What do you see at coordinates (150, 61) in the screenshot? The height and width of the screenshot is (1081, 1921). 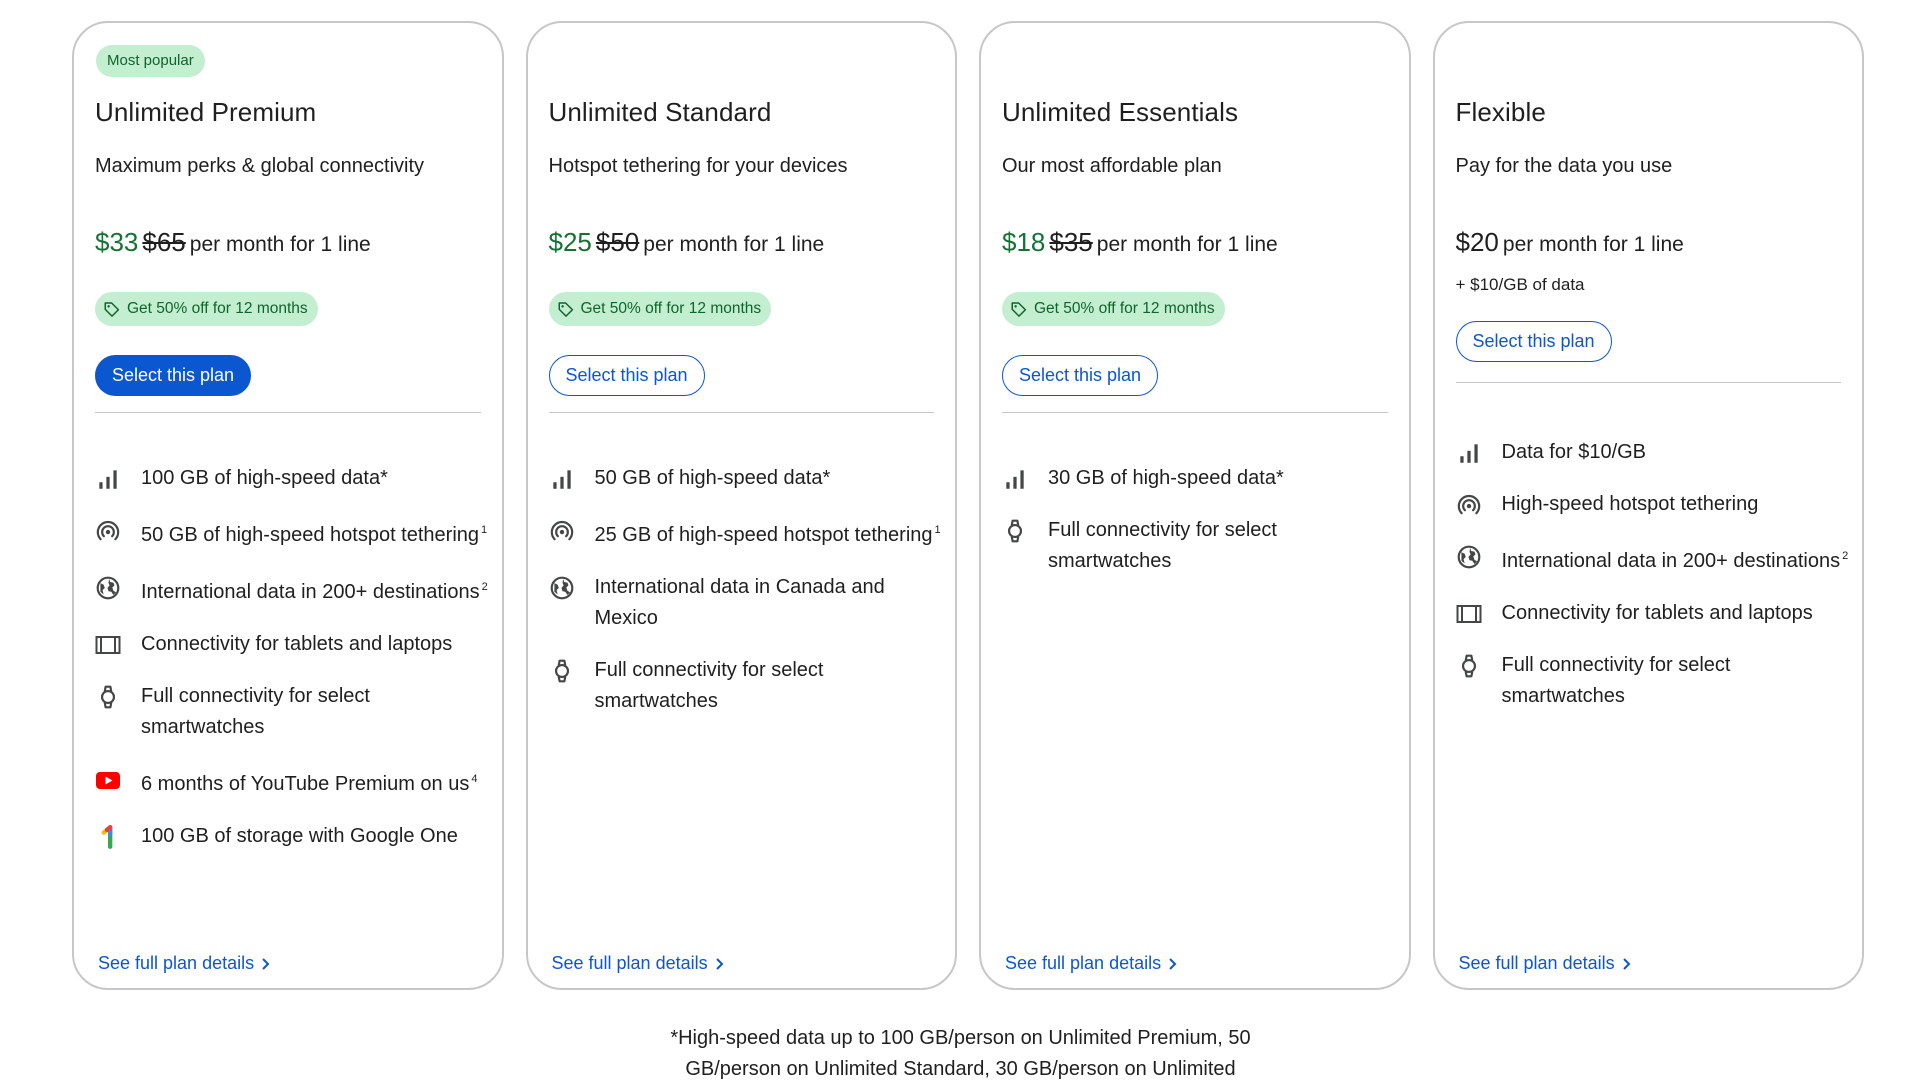 I see `most-popular-badge: Most popular` at bounding box center [150, 61].